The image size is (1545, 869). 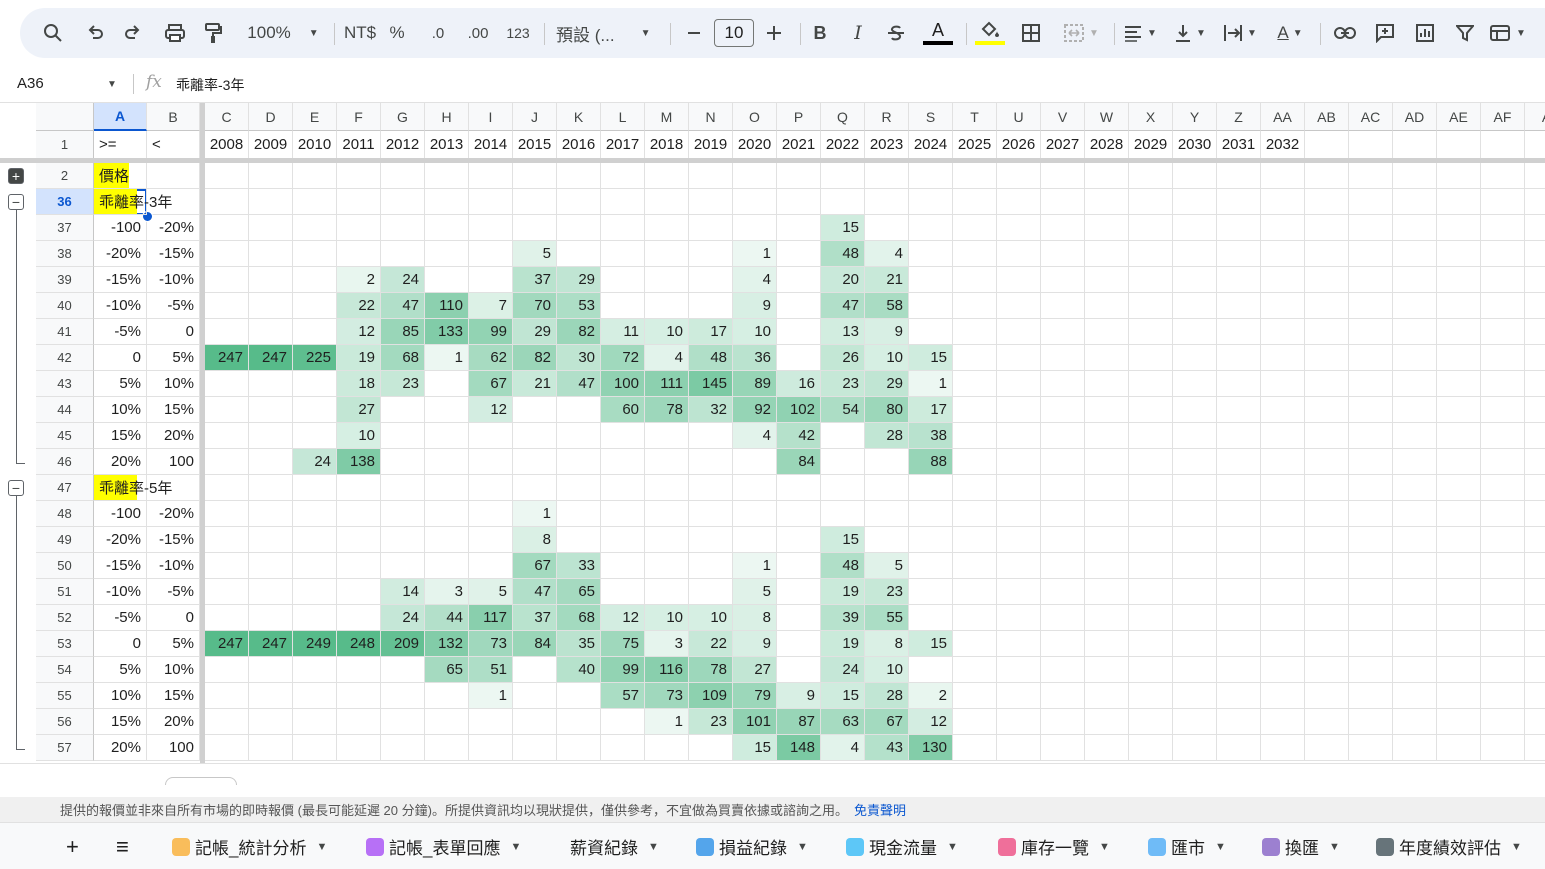 What do you see at coordinates (1327, 540) in the screenshot?
I see `cell-ab49` at bounding box center [1327, 540].